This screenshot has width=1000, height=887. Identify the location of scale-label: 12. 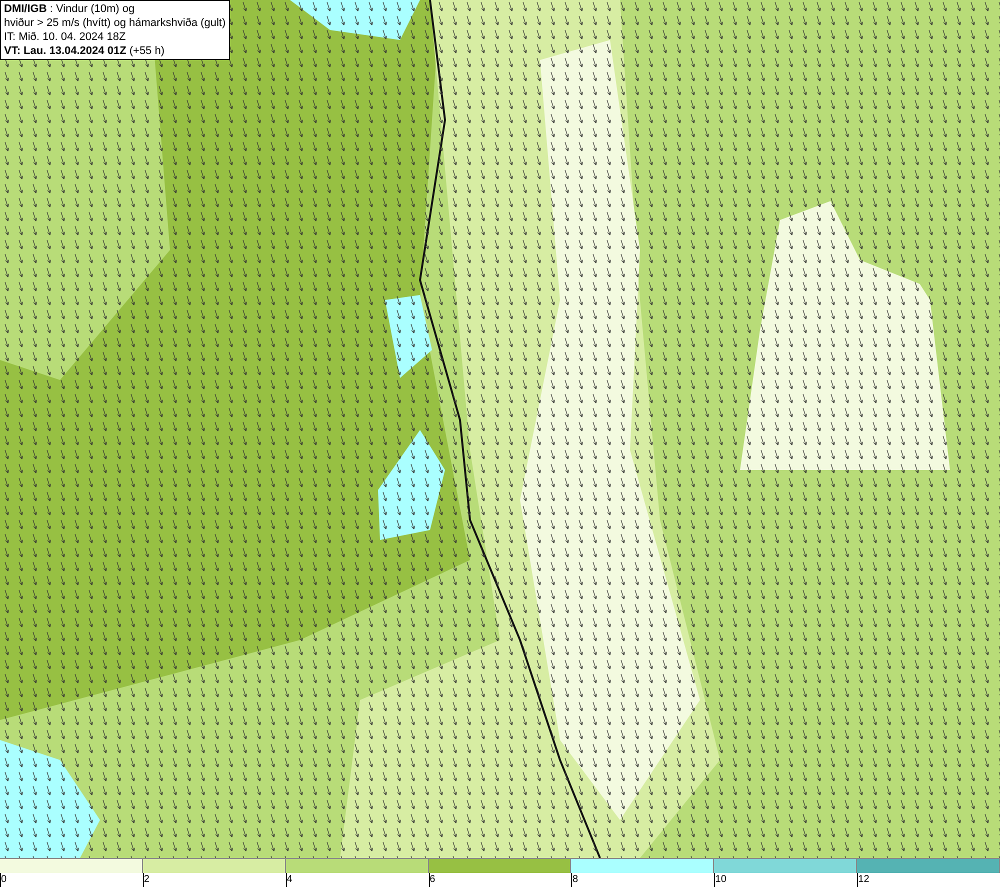
(864, 879).